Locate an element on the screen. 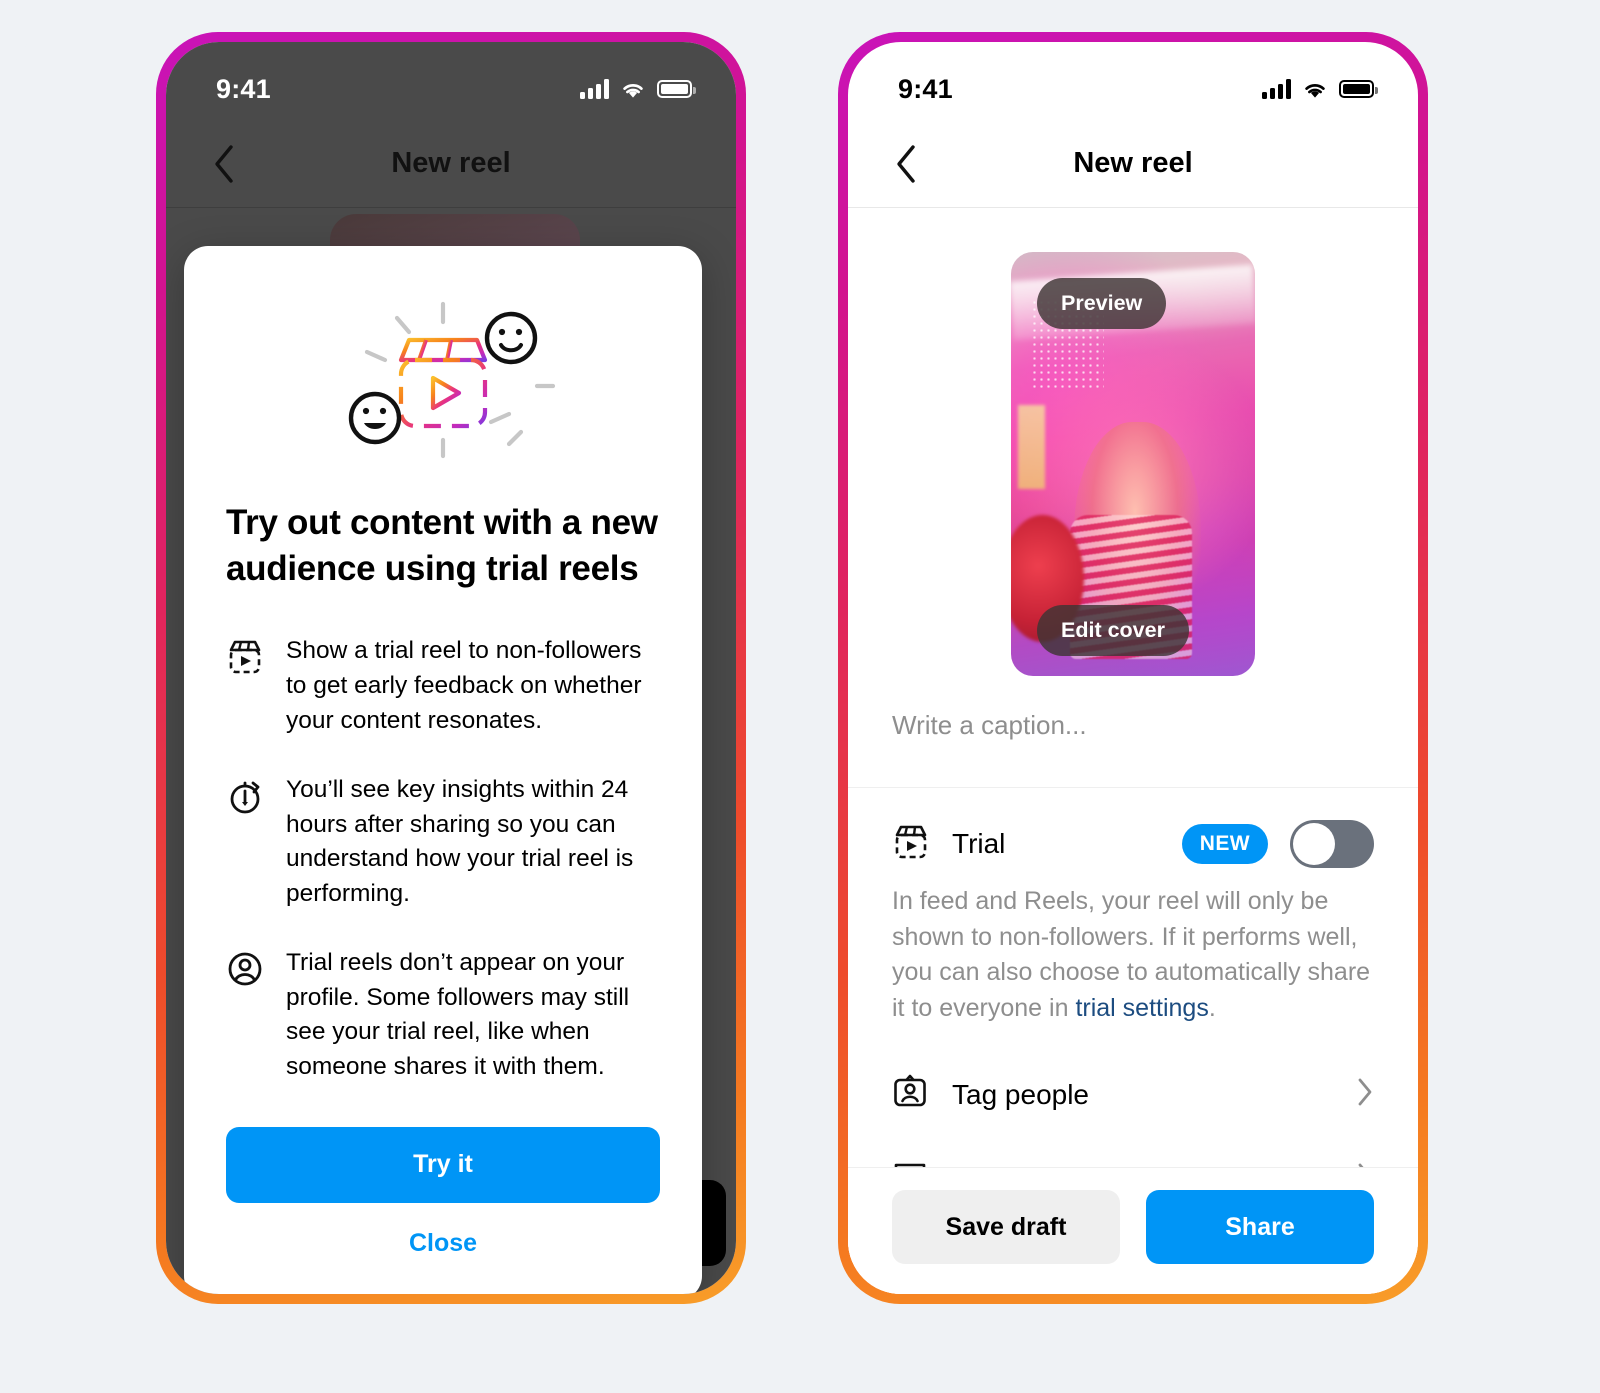  stopwatch-icon is located at coordinates (245, 796).